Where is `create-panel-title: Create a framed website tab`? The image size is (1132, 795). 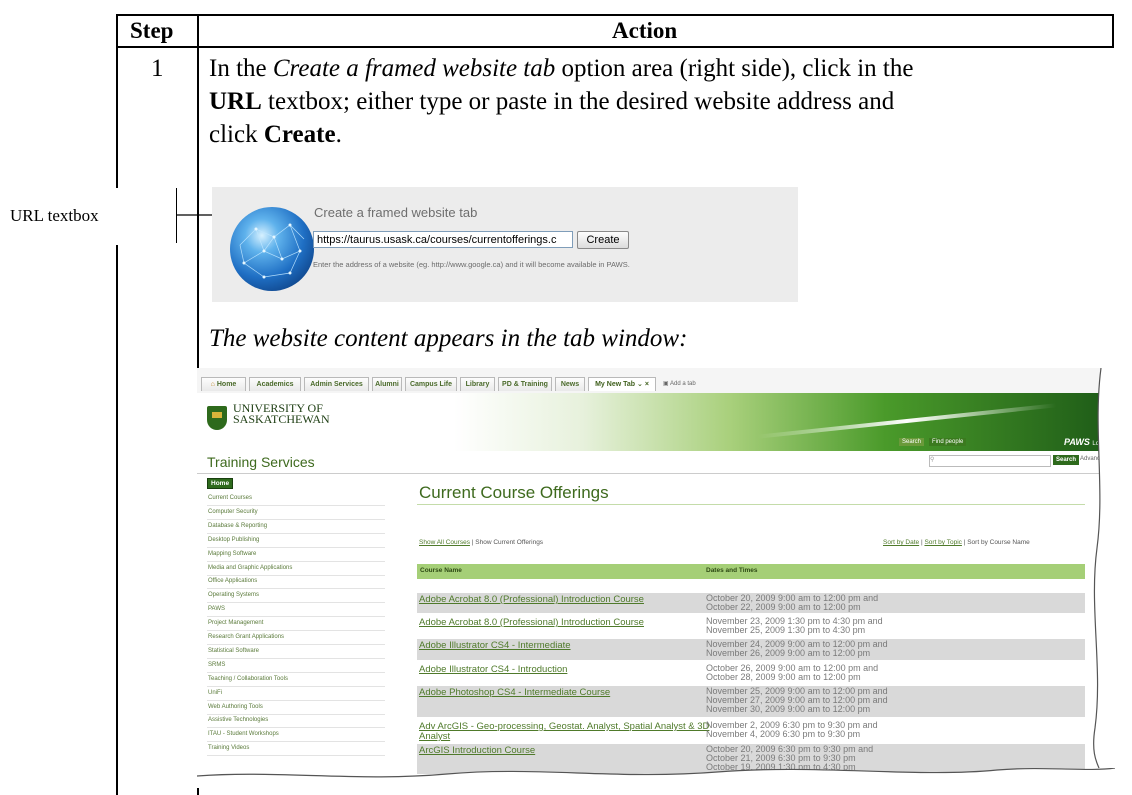 create-panel-title: Create a framed website tab is located at coordinates (396, 212).